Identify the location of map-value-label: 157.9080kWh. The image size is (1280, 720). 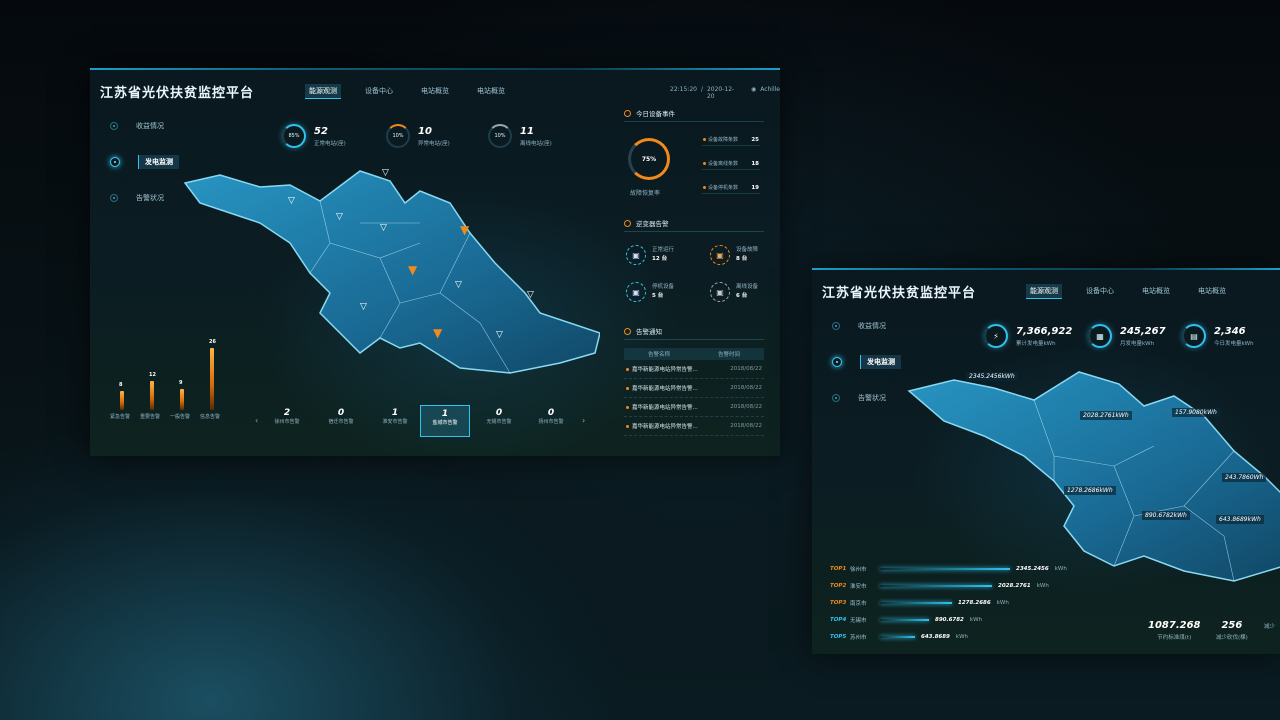
(1196, 412).